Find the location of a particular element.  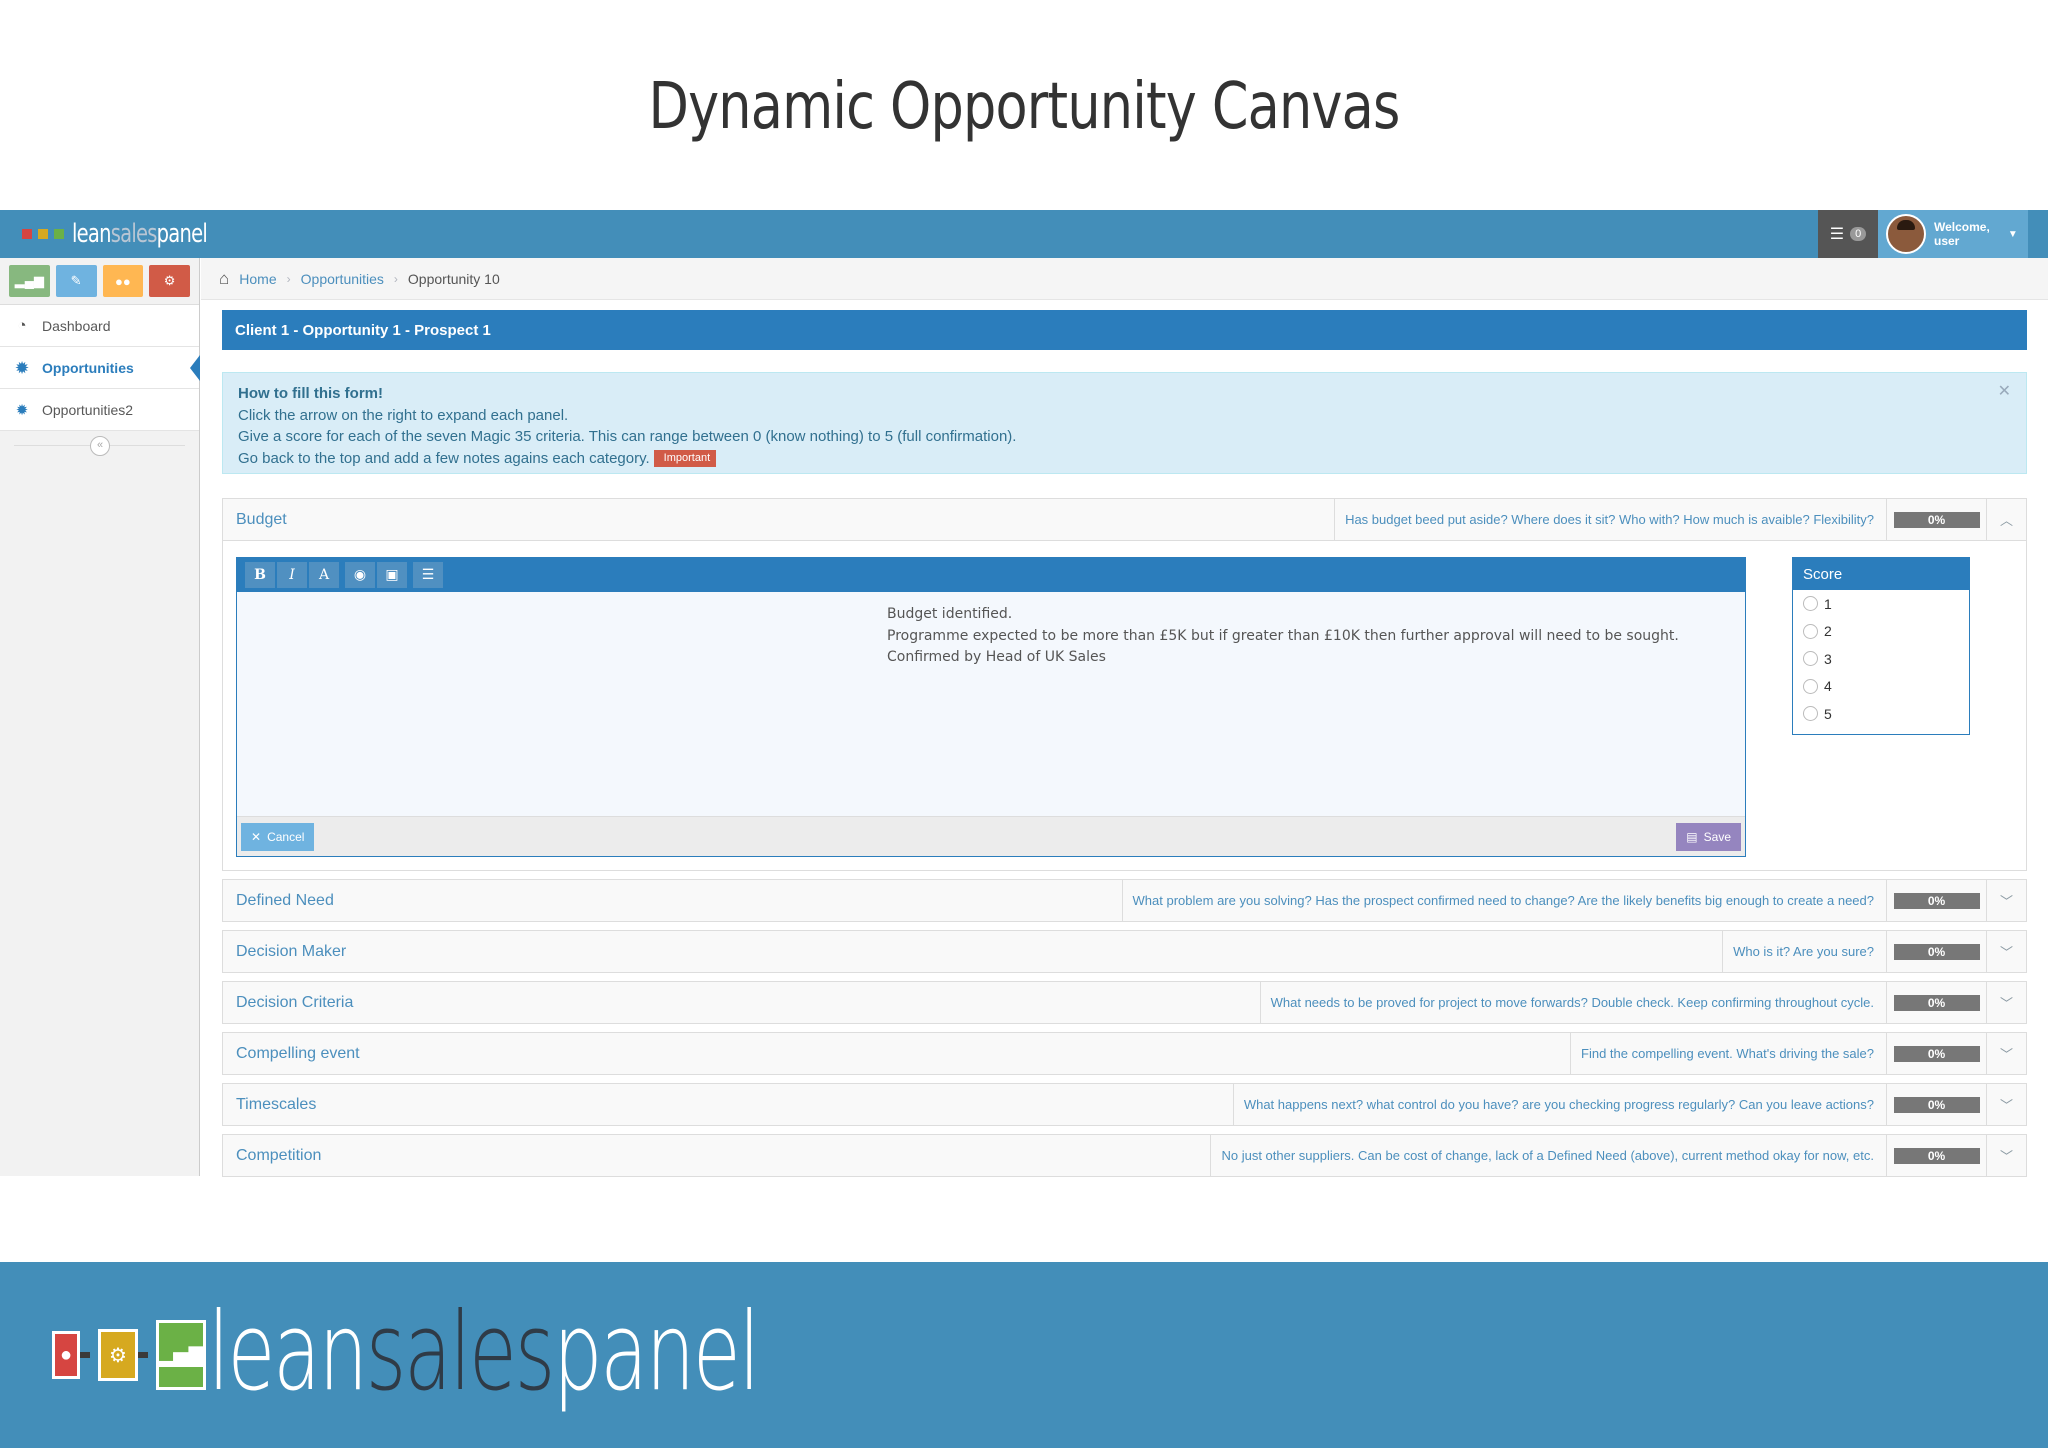

score-title: Score is located at coordinates (1881, 574).